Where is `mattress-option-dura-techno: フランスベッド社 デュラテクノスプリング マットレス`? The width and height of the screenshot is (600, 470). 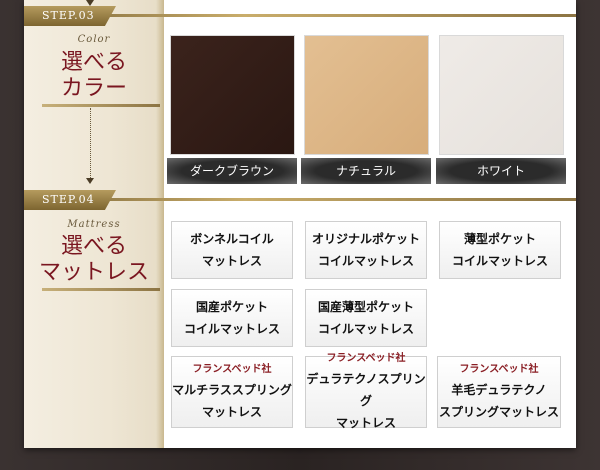 mattress-option-dura-techno: フランスベッド社 デュラテクノスプリング マットレス is located at coordinates (366, 391).